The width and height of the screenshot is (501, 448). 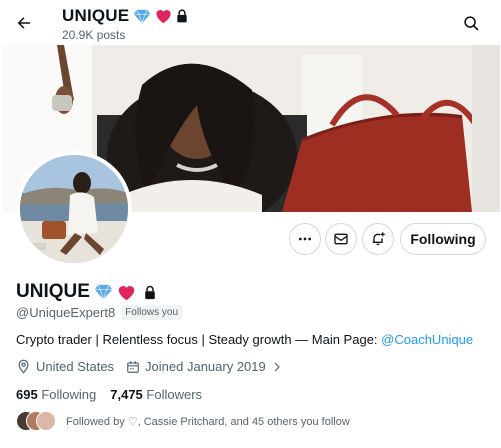 I want to click on mail-icon, so click(x=341, y=239).